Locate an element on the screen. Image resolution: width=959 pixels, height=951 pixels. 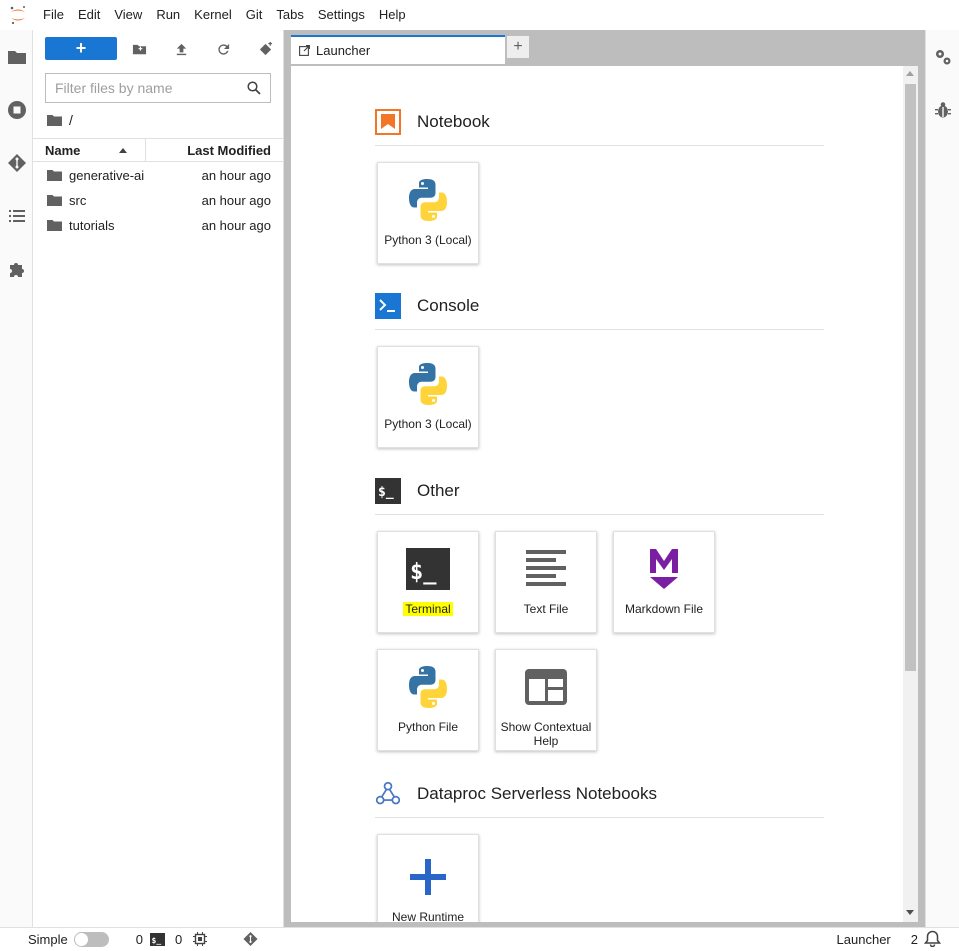
launcher-scrollbar is located at coordinates (910, 494).